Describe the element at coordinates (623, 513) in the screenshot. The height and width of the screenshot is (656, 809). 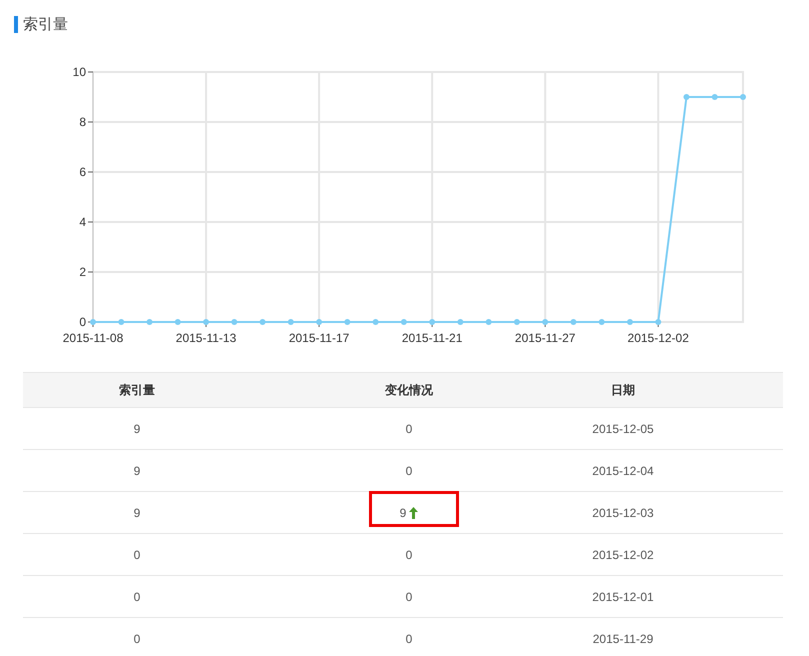
I see `table-cell-text: 2015-12-03` at that location.